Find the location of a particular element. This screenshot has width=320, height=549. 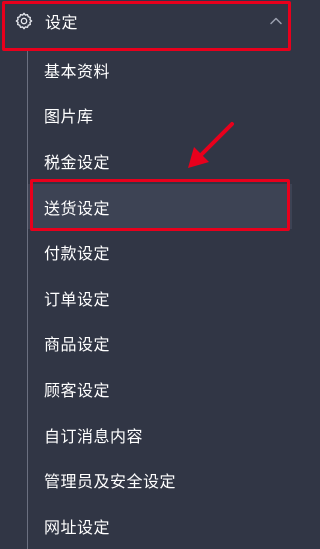

chevron-up-icon is located at coordinates (276, 20).